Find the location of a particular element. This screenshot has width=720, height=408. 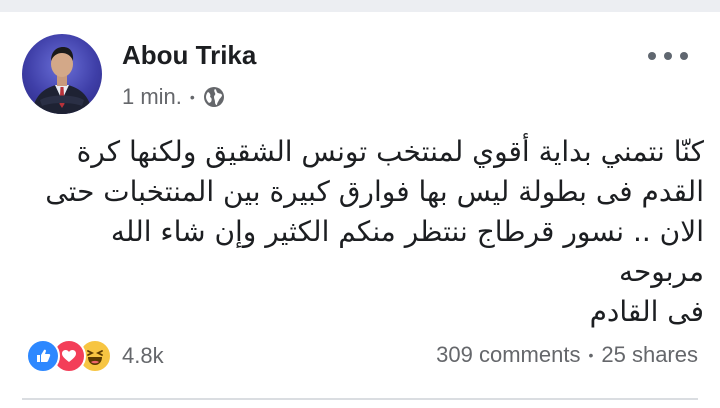

shares-count: 25 shares is located at coordinates (649, 355).